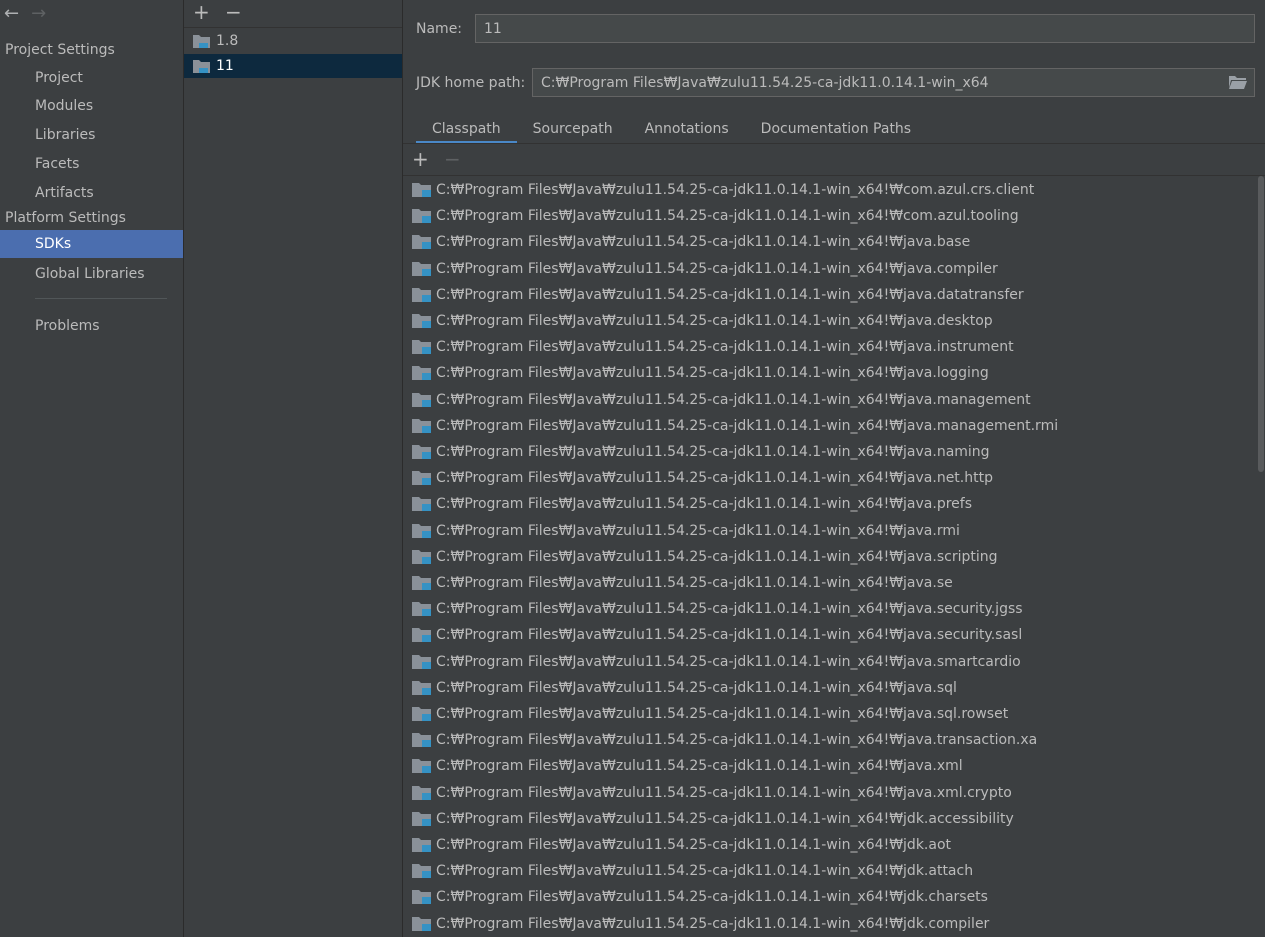  Describe the element at coordinates (91, 244) in the screenshot. I see `sidebar-item-sdks: SDKs` at that location.